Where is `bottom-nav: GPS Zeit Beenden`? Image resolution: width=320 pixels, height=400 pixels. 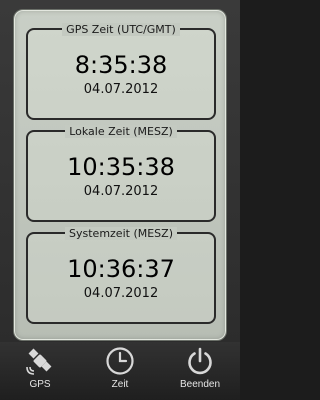
bottom-nav: GPS Zeit Beenden is located at coordinates (120, 371).